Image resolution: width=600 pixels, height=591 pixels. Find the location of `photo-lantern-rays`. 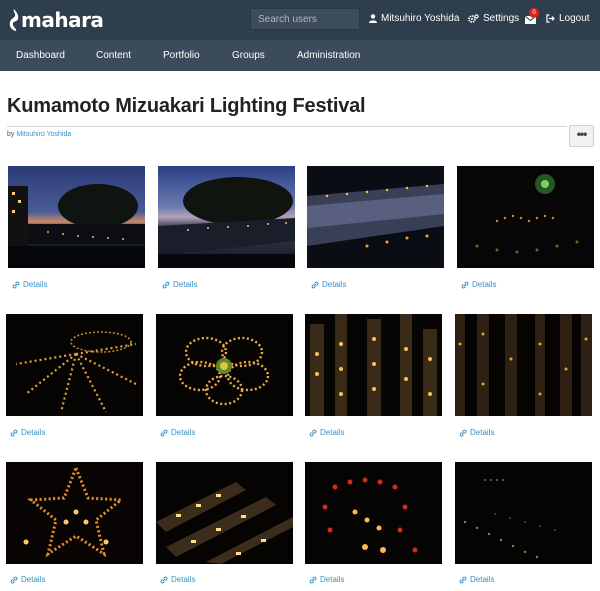

photo-lantern-rays is located at coordinates (74, 365).